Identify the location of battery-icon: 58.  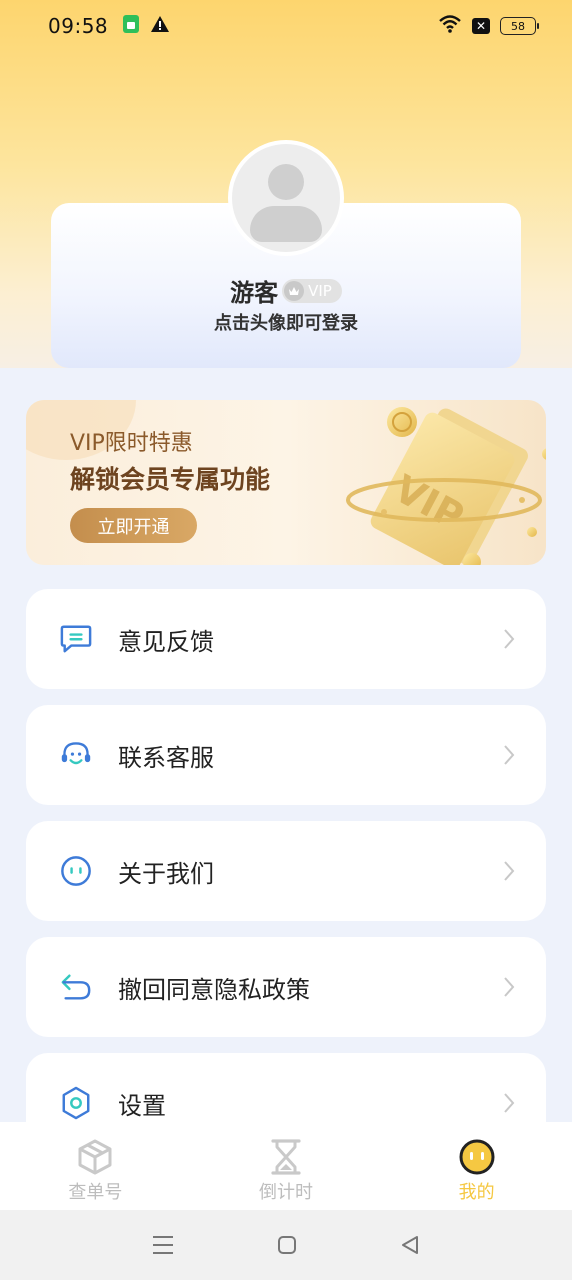
(519, 26).